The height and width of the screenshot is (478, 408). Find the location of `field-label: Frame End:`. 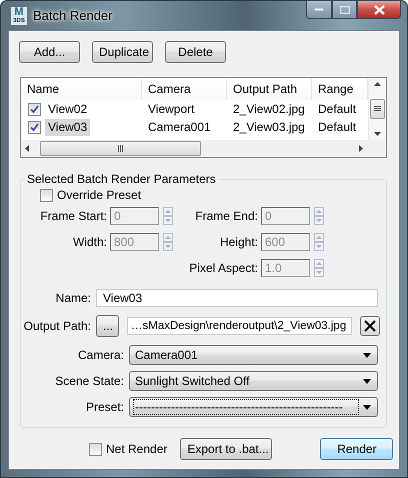

field-label: Frame End: is located at coordinates (226, 216).